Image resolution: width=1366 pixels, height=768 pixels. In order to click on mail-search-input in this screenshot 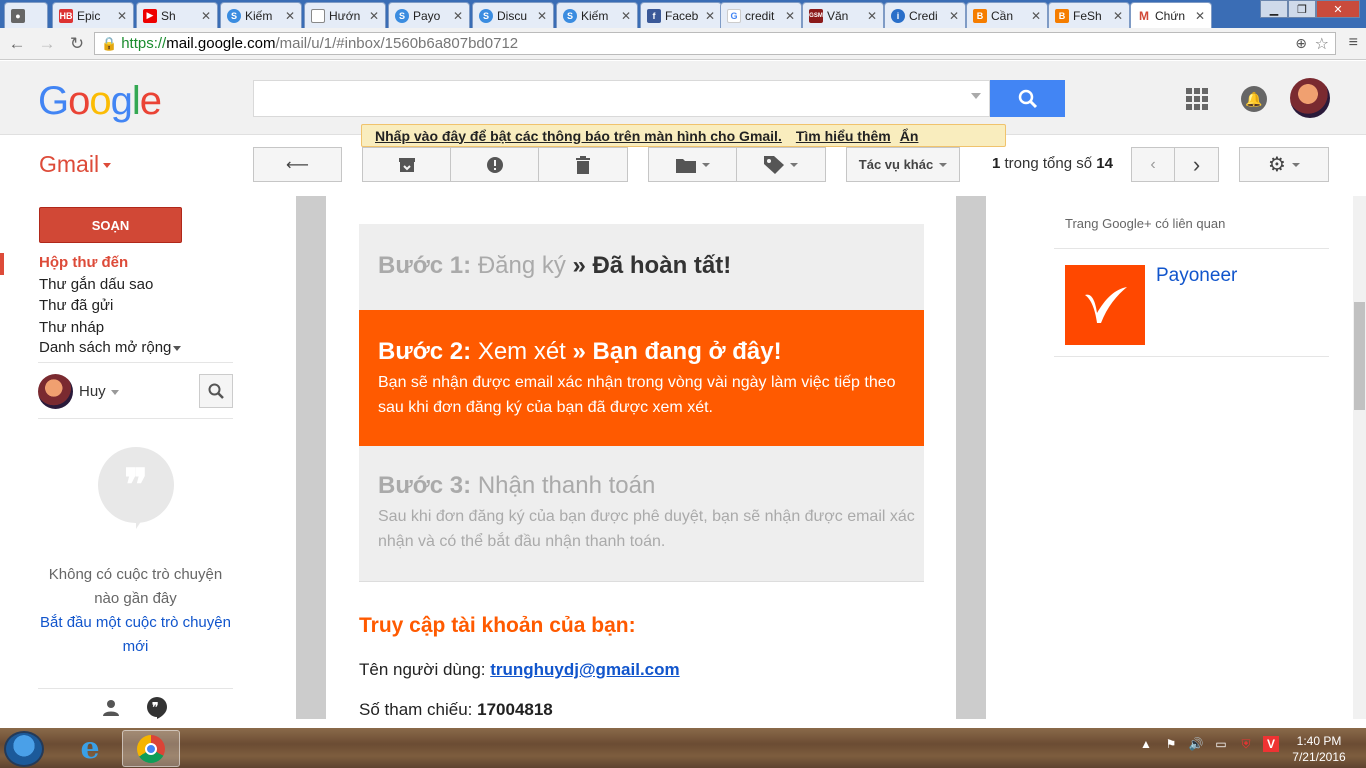, I will do `click(621, 98)`.